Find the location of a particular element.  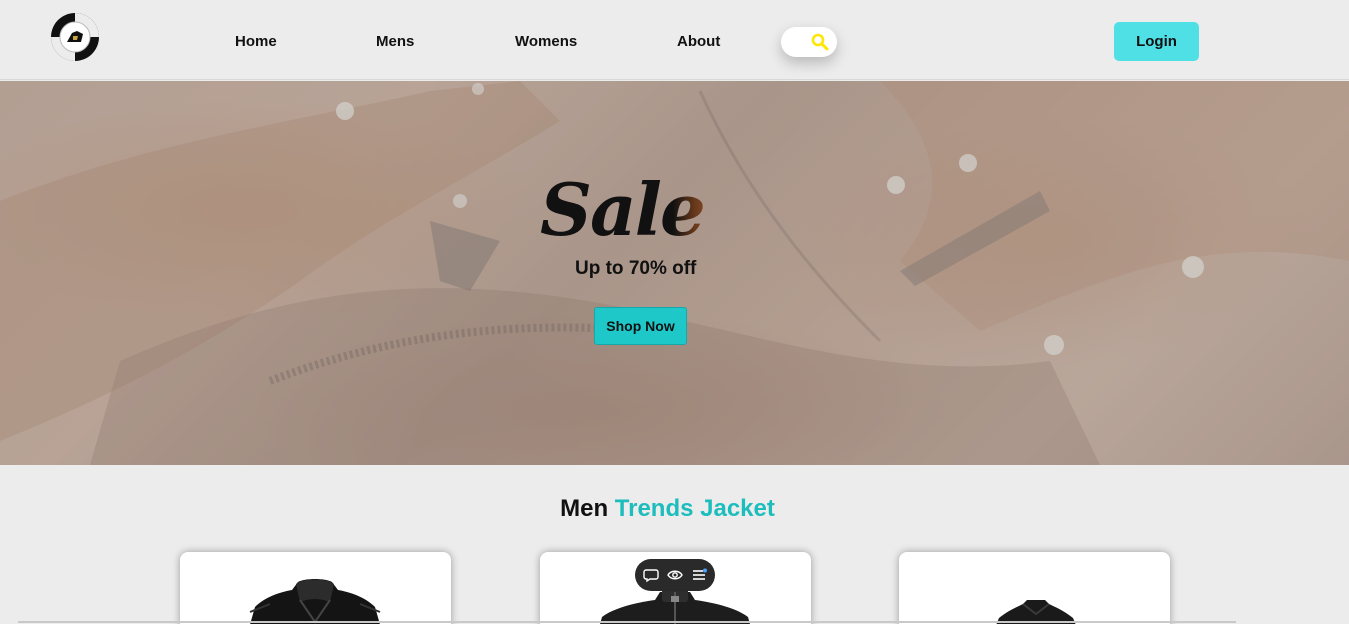

comment-icon is located at coordinates (651, 575).